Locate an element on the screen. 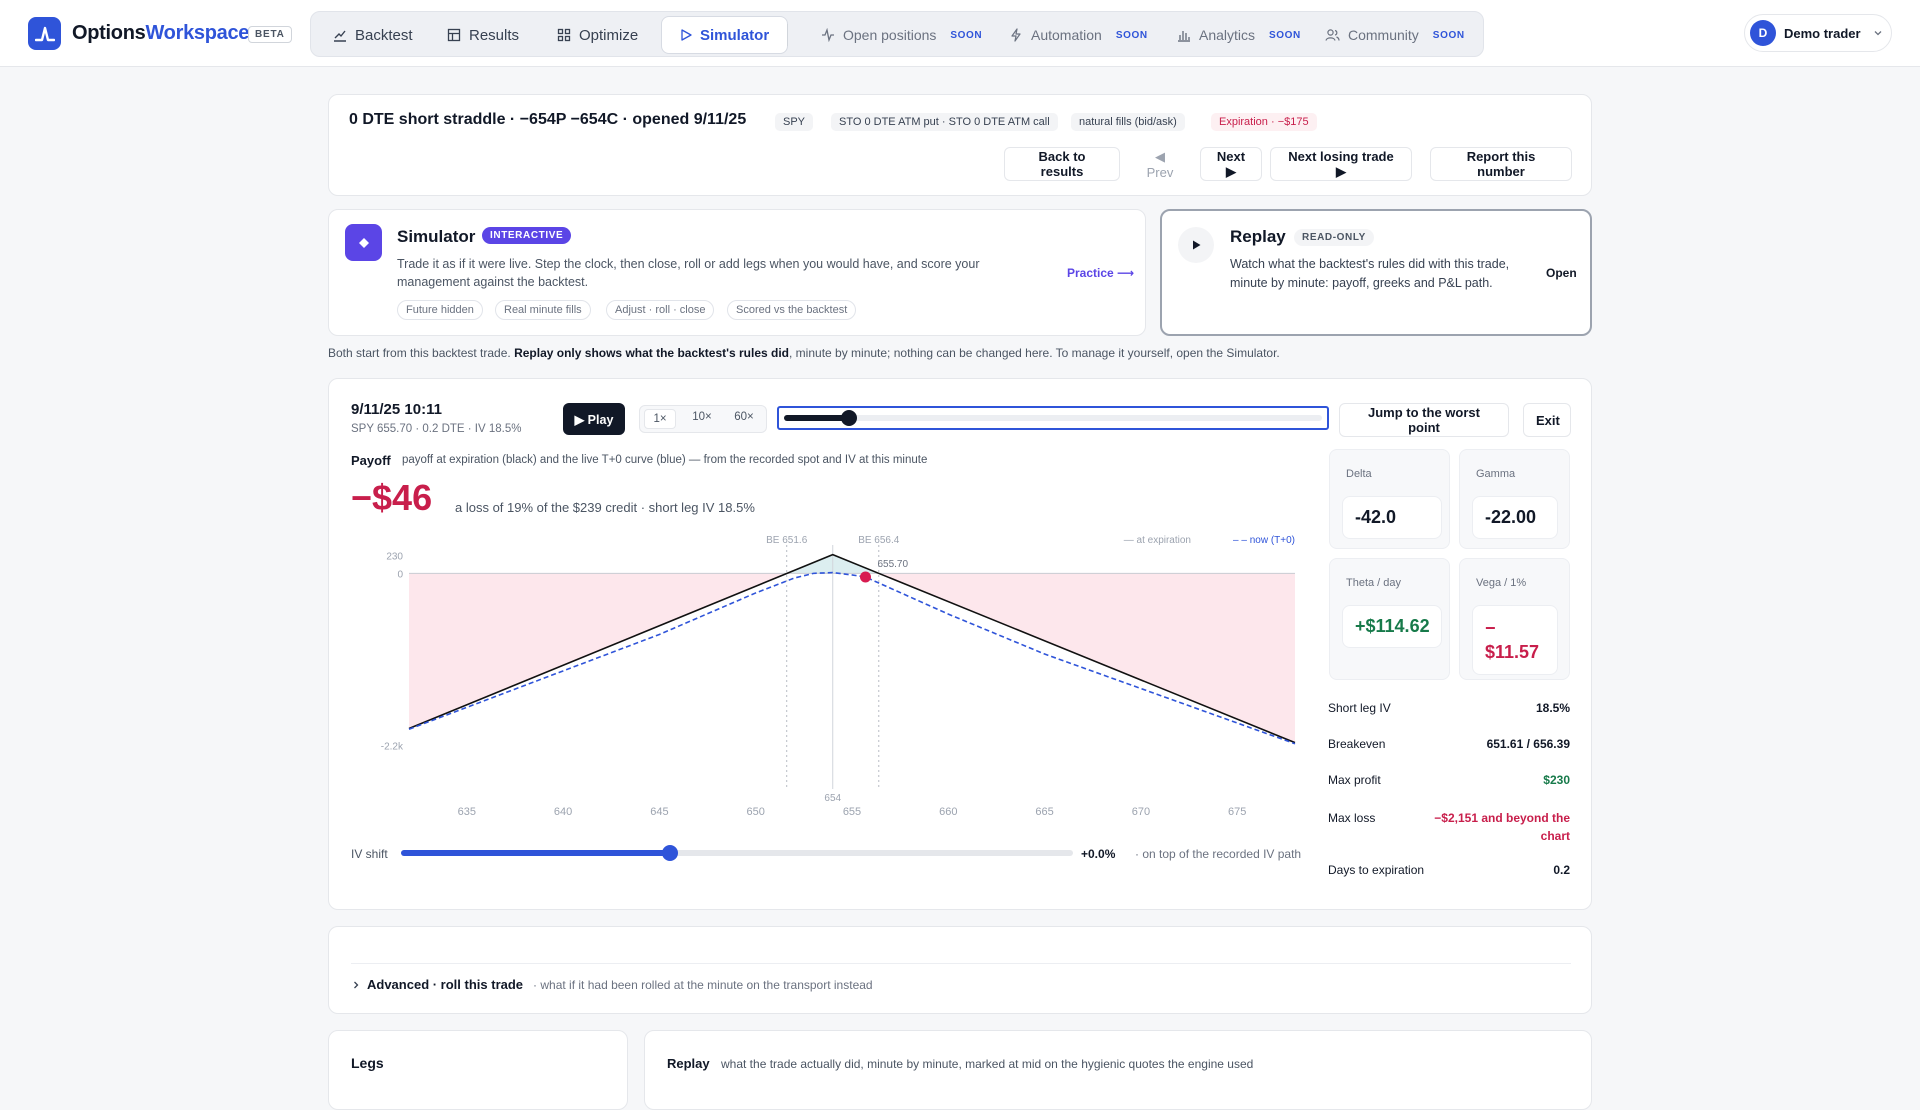 The height and width of the screenshot is (1110, 1920). x-tick-label: 640 is located at coordinates (563, 812).